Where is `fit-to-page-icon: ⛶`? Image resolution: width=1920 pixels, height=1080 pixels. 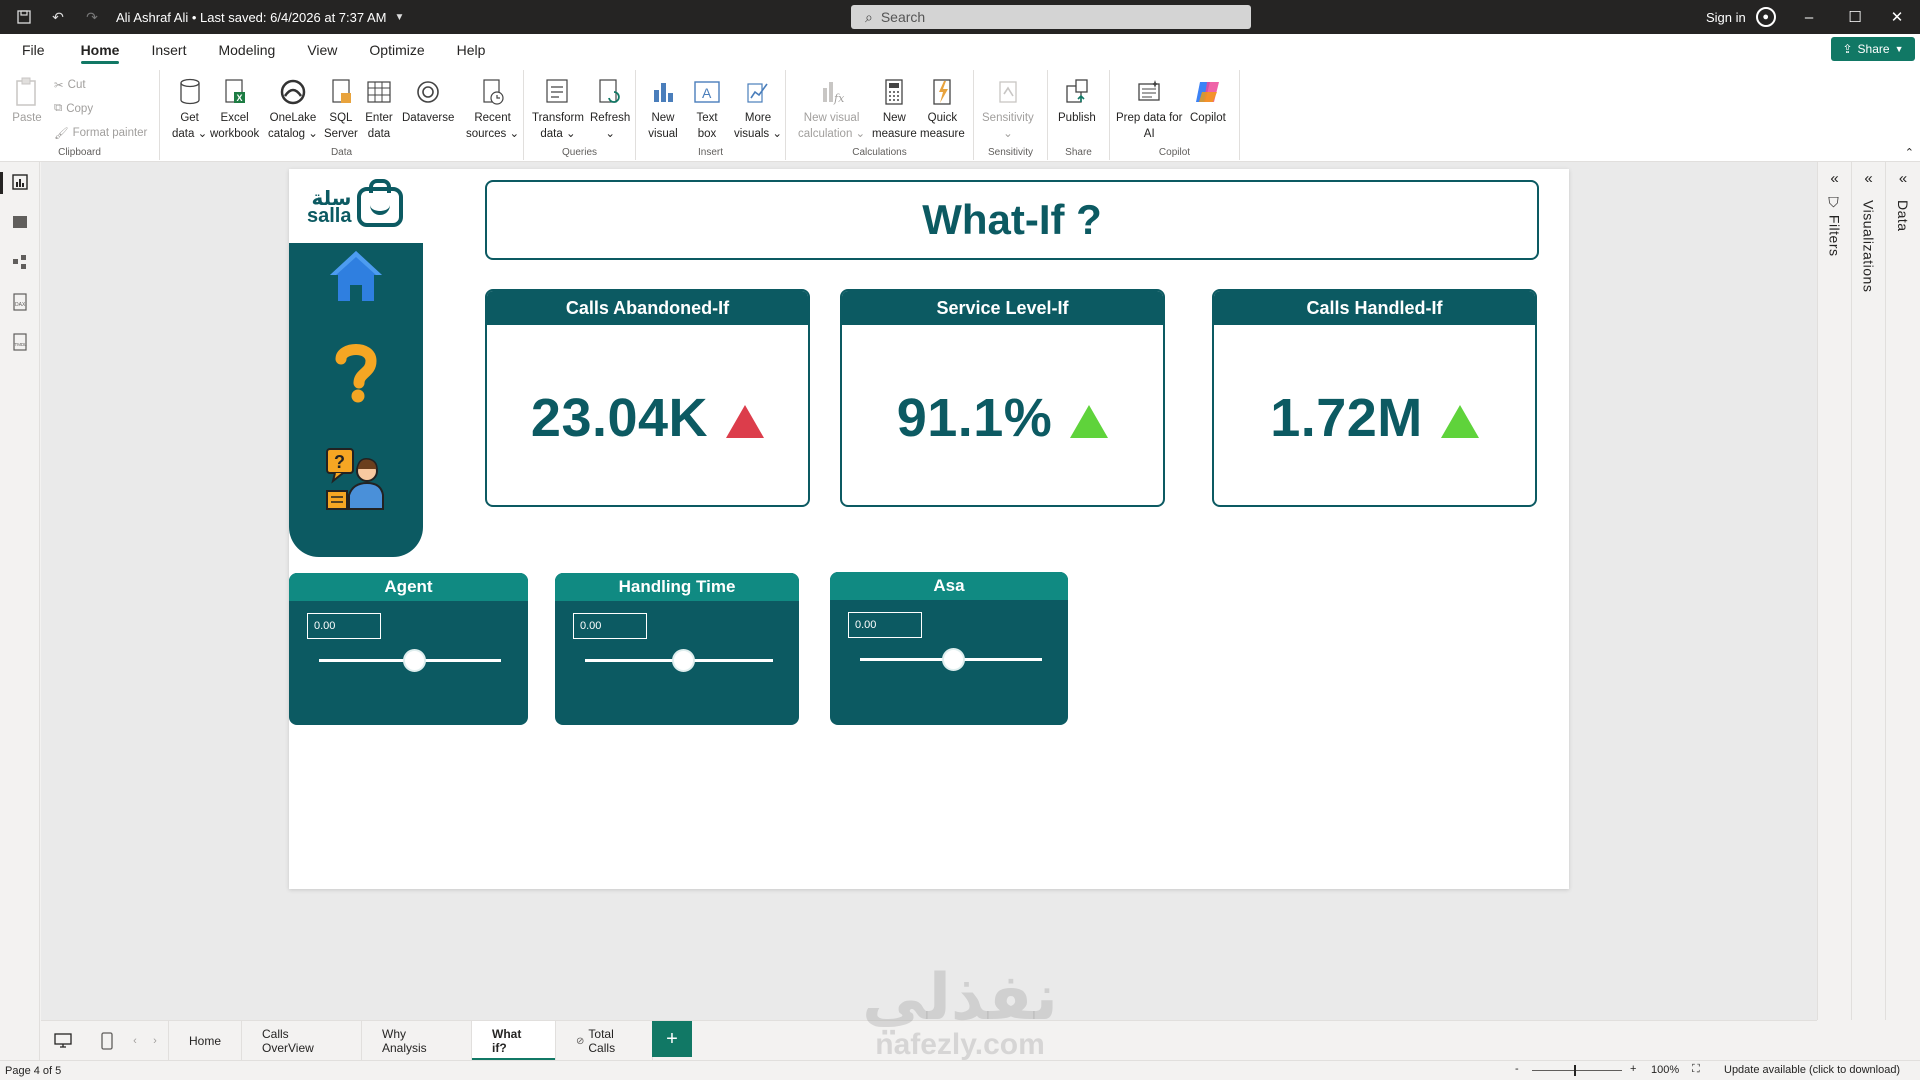
fit-to-page-icon: ⛶ is located at coordinates (1696, 1069).